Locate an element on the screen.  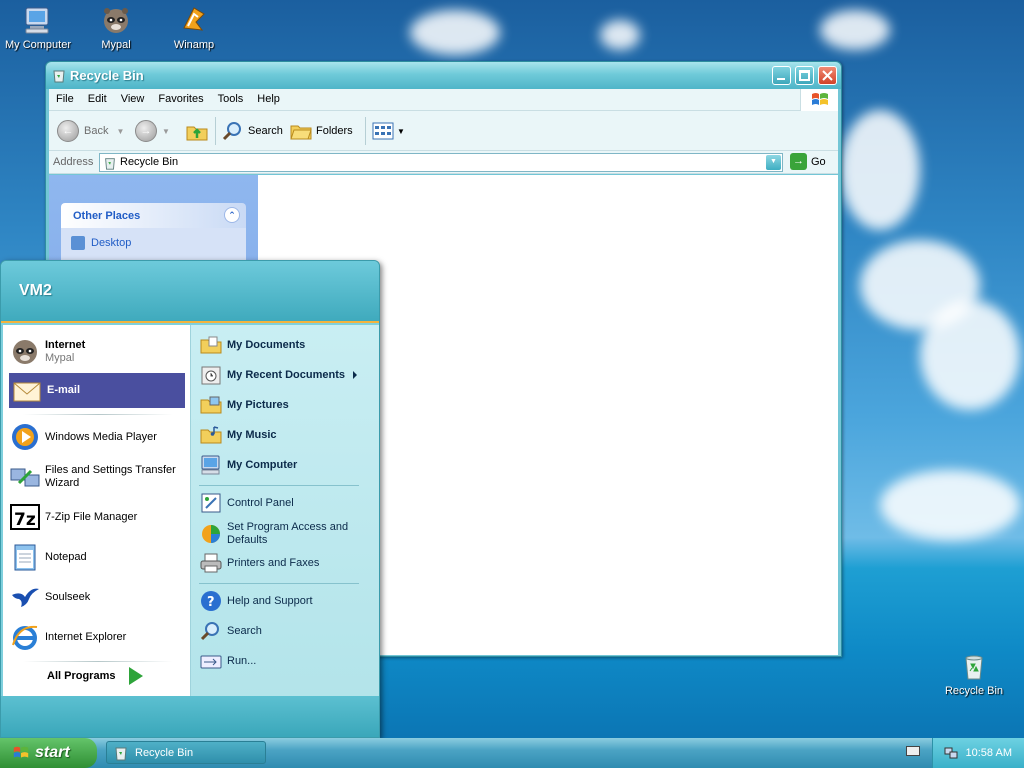
start-item-set-program-access: Set Program Access and Defaults is located at coordinates (284, 534).